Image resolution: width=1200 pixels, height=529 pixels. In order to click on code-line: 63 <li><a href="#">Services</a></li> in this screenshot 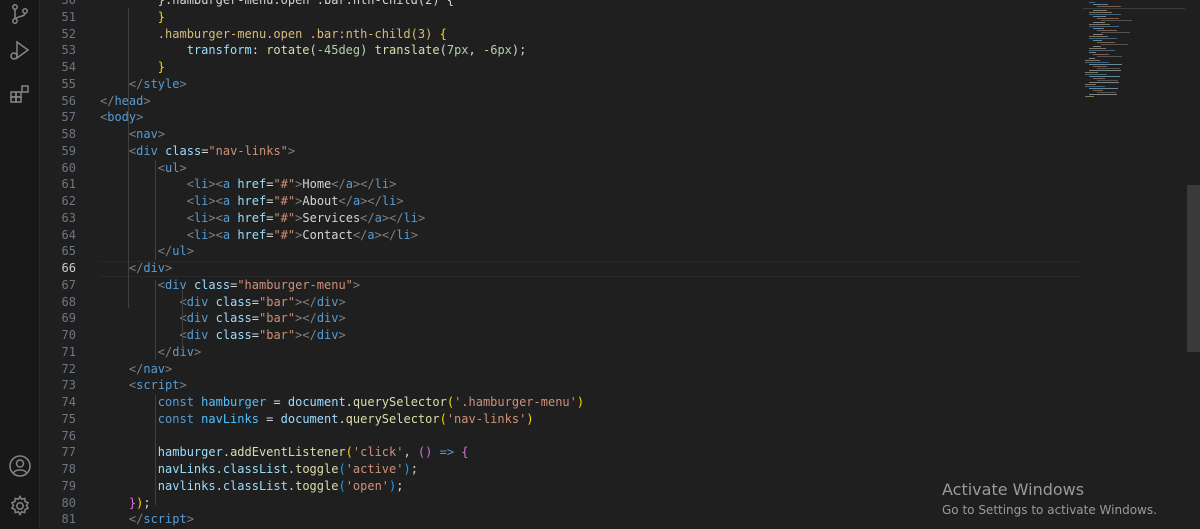, I will do `click(562, 218)`.